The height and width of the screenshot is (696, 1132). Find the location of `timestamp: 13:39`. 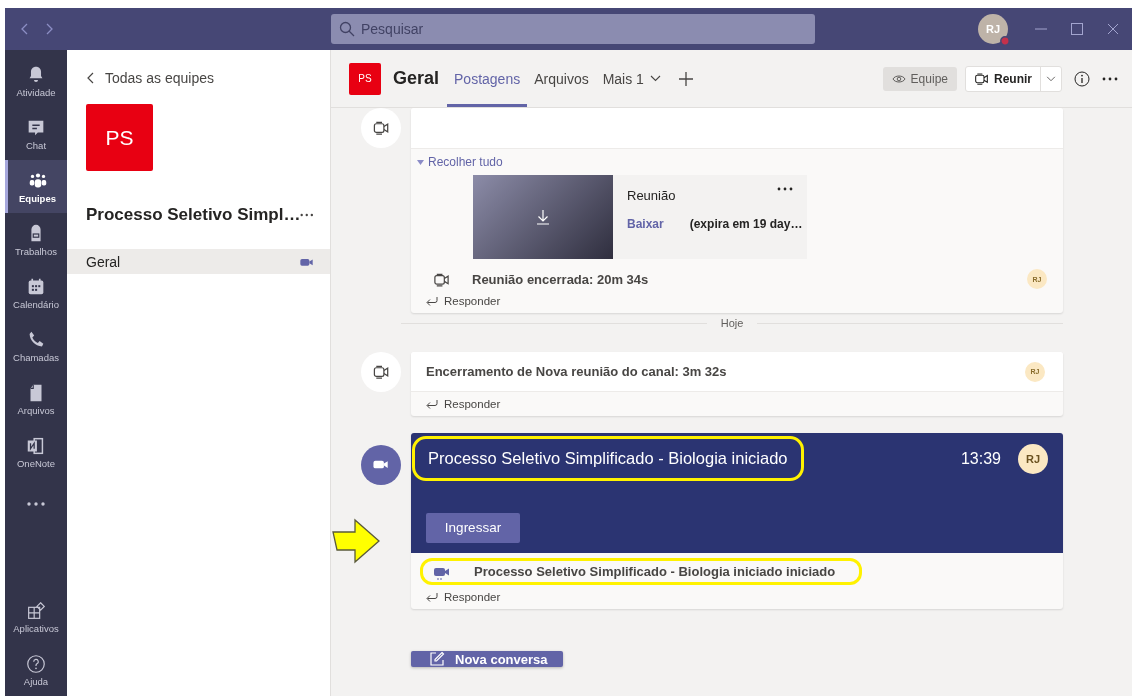

timestamp: 13:39 is located at coordinates (980, 458).